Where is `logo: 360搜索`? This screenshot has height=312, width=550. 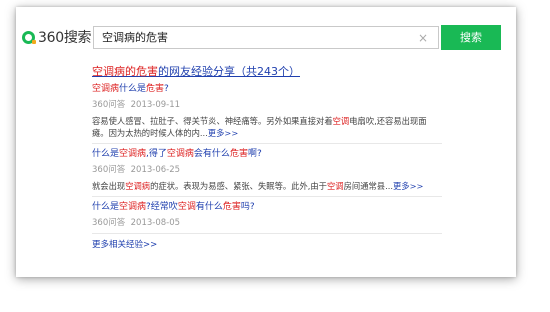
logo: 360搜索 is located at coordinates (57, 37).